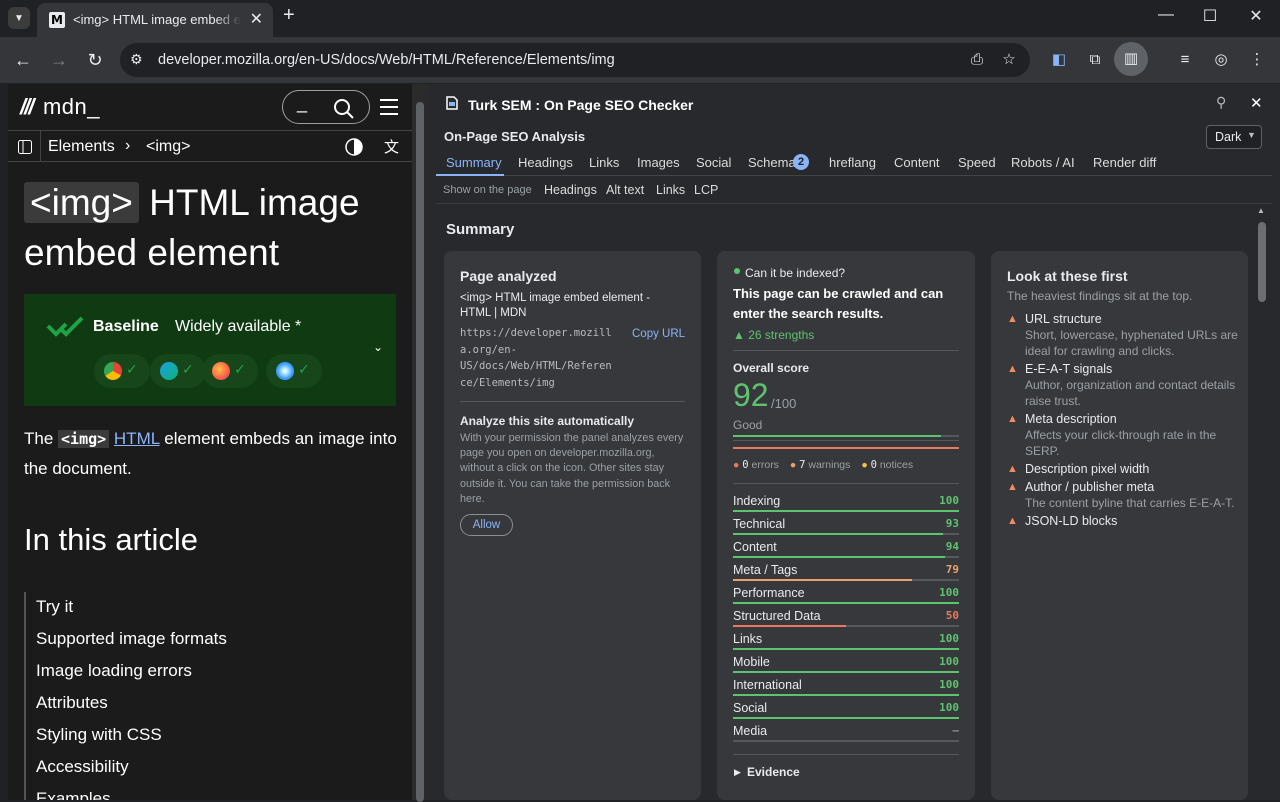 The height and width of the screenshot is (802, 1280). Describe the element at coordinates (570, 190) in the screenshot. I see `highlight-headings: Headings` at that location.